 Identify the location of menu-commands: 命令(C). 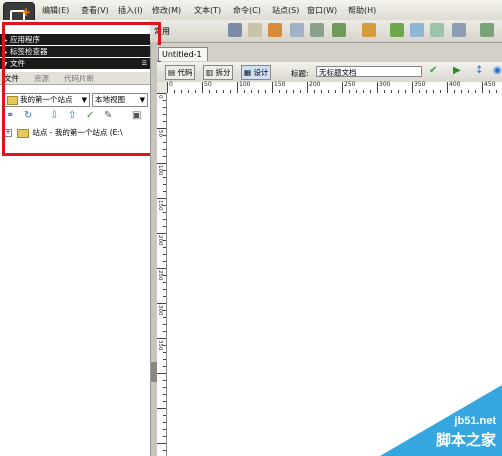
(247, 10).